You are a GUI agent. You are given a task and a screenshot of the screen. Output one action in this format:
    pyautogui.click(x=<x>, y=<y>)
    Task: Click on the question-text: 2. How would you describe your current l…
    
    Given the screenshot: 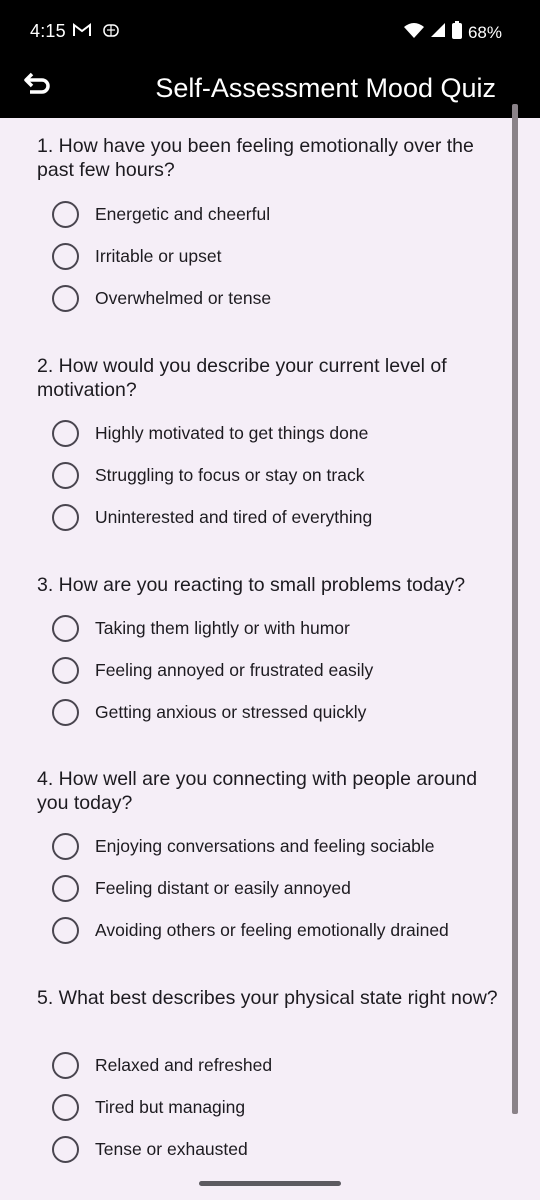 What is the action you would take?
    pyautogui.click(x=242, y=378)
    